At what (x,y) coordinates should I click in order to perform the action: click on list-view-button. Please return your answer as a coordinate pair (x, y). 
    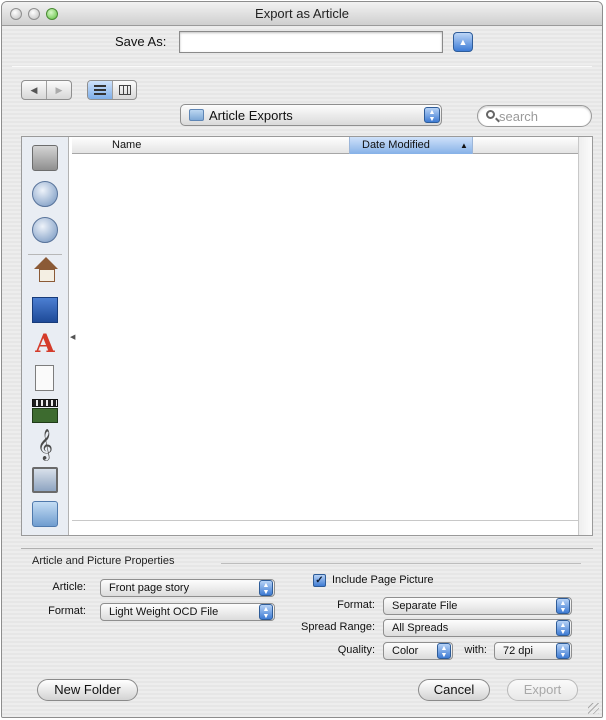
    Looking at the image, I should click on (100, 90).